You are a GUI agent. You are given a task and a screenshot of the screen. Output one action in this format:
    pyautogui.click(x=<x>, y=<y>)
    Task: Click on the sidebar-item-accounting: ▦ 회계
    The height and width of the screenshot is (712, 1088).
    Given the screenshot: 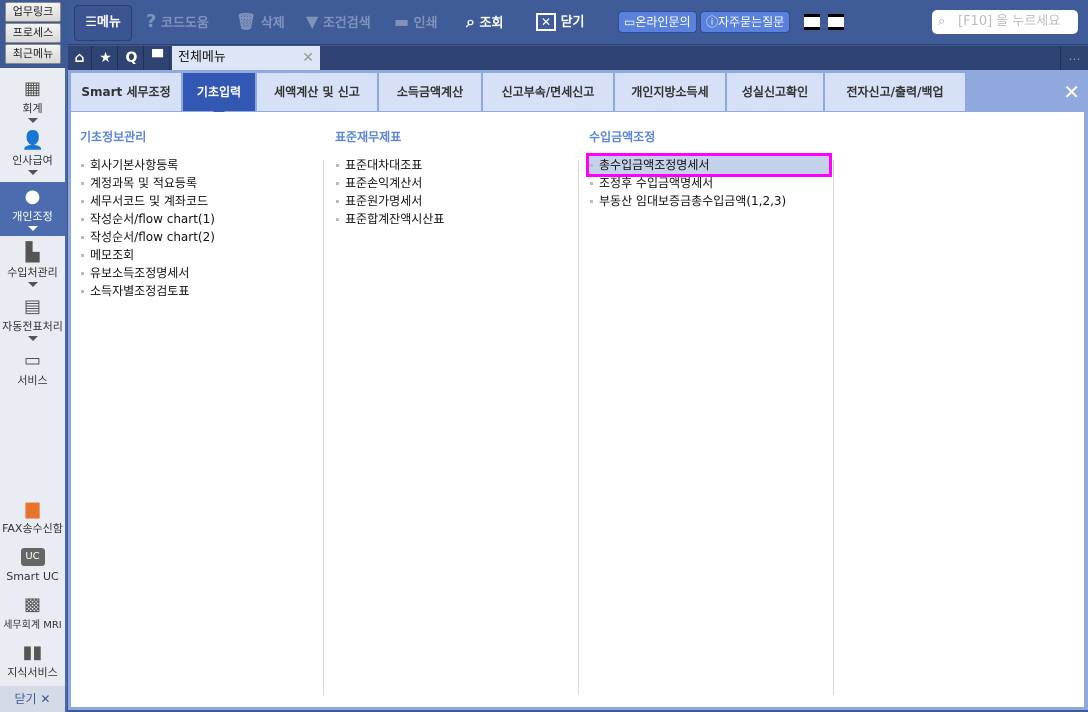 What is the action you would take?
    pyautogui.click(x=32, y=103)
    